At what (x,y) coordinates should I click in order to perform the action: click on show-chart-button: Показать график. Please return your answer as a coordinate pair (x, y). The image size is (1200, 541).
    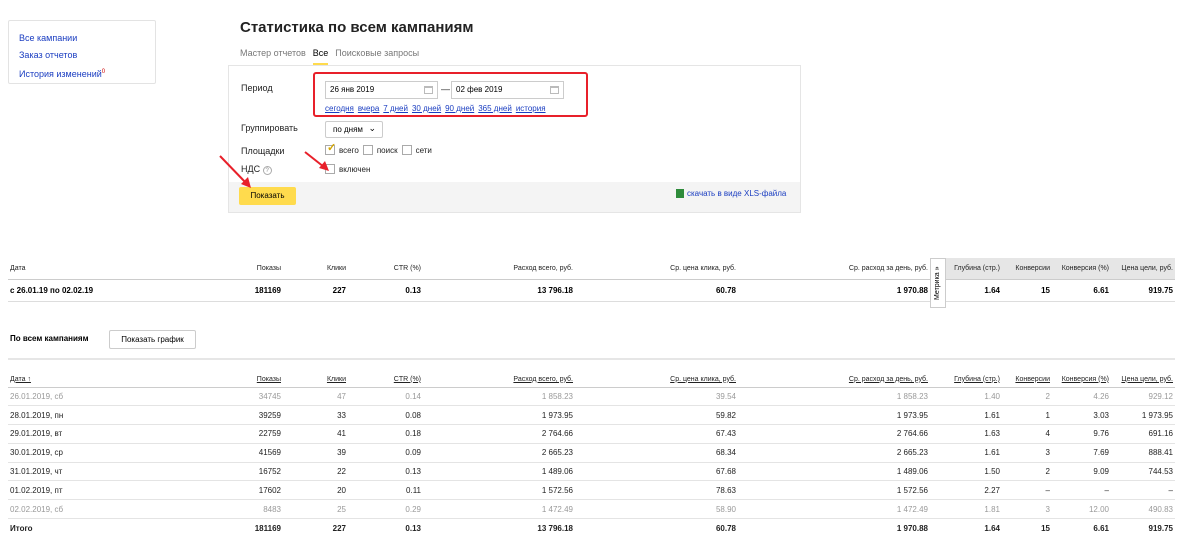
    Looking at the image, I should click on (152, 339).